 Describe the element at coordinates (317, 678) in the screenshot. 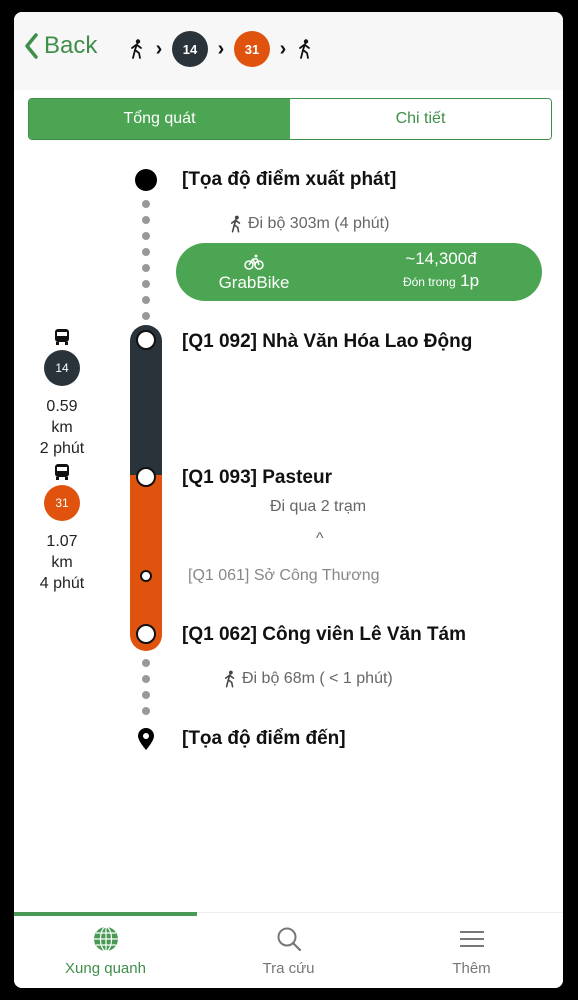

I see `walk-end-text: Đi bộ 68m ( < 1 phút)` at that location.